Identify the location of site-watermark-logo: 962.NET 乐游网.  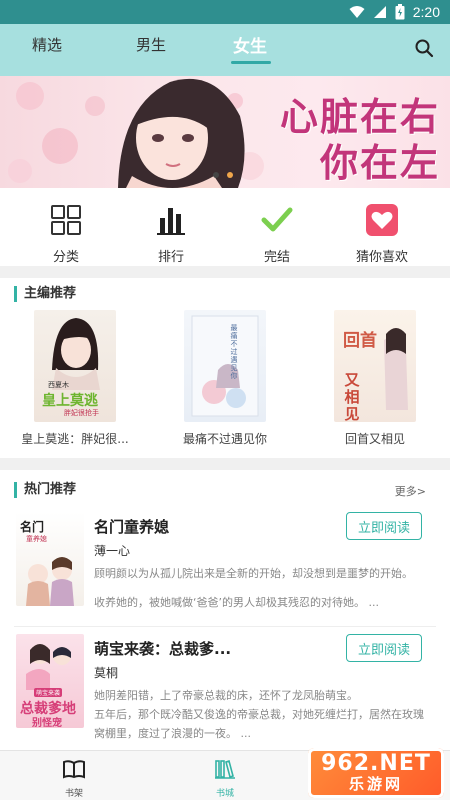
(376, 773).